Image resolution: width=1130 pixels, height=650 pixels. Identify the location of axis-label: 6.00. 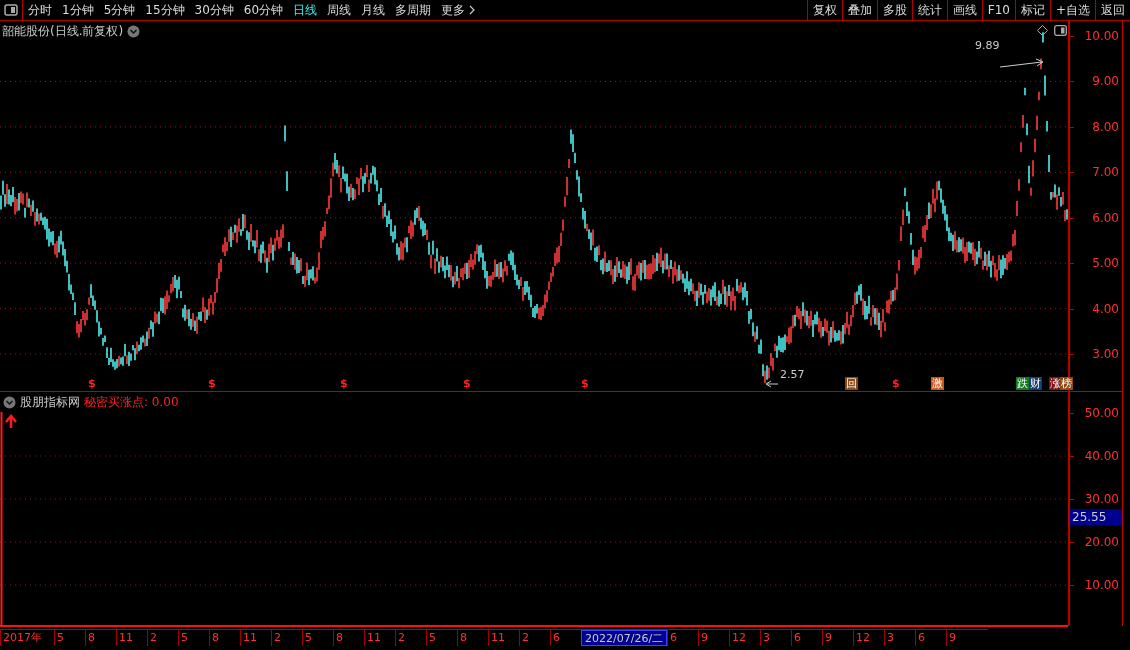
(1105, 217).